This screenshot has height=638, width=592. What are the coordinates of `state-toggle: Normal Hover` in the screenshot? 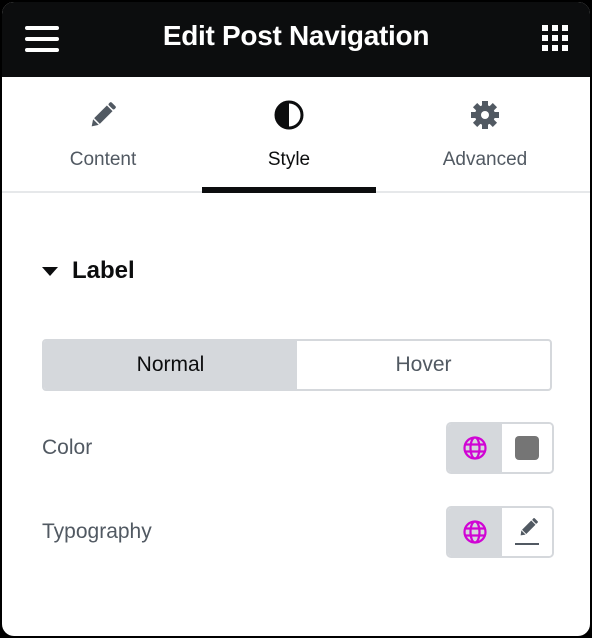 It's located at (297, 365).